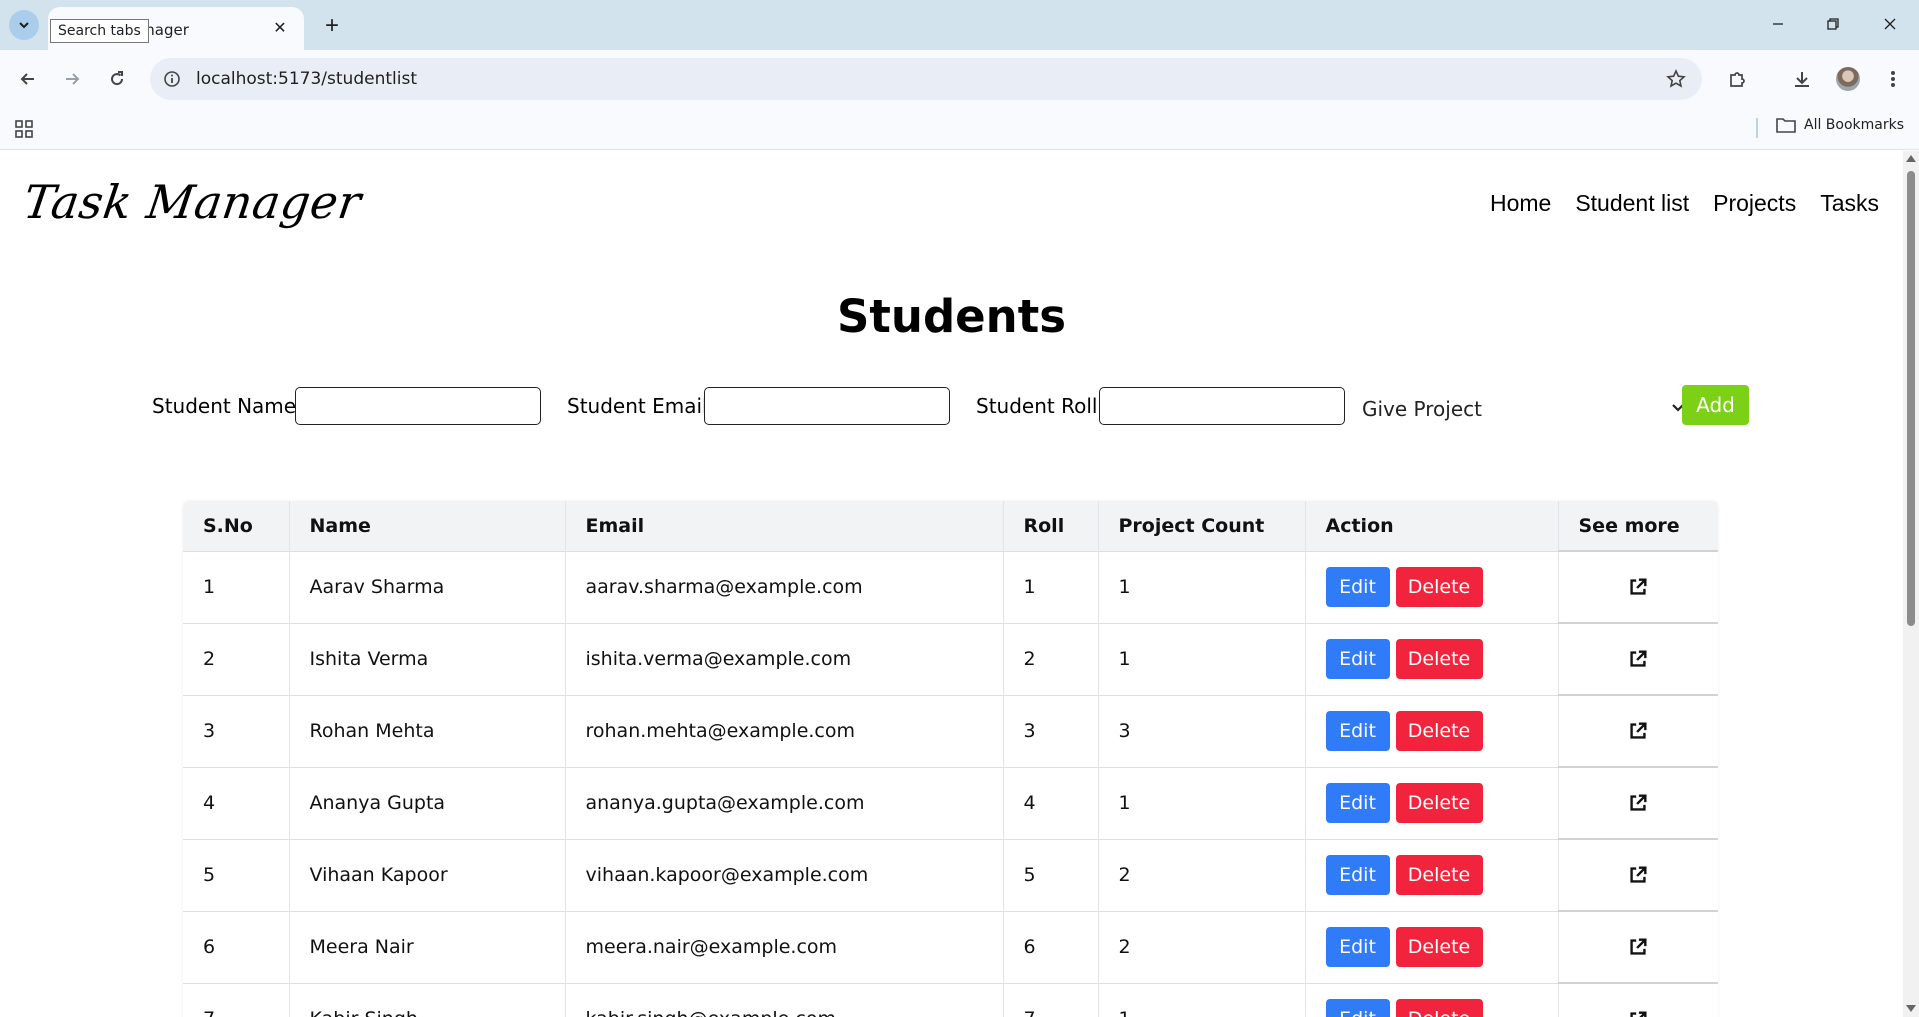 This screenshot has height=1017, width=1919. I want to click on cell-name: Ishita Verma, so click(427, 658).